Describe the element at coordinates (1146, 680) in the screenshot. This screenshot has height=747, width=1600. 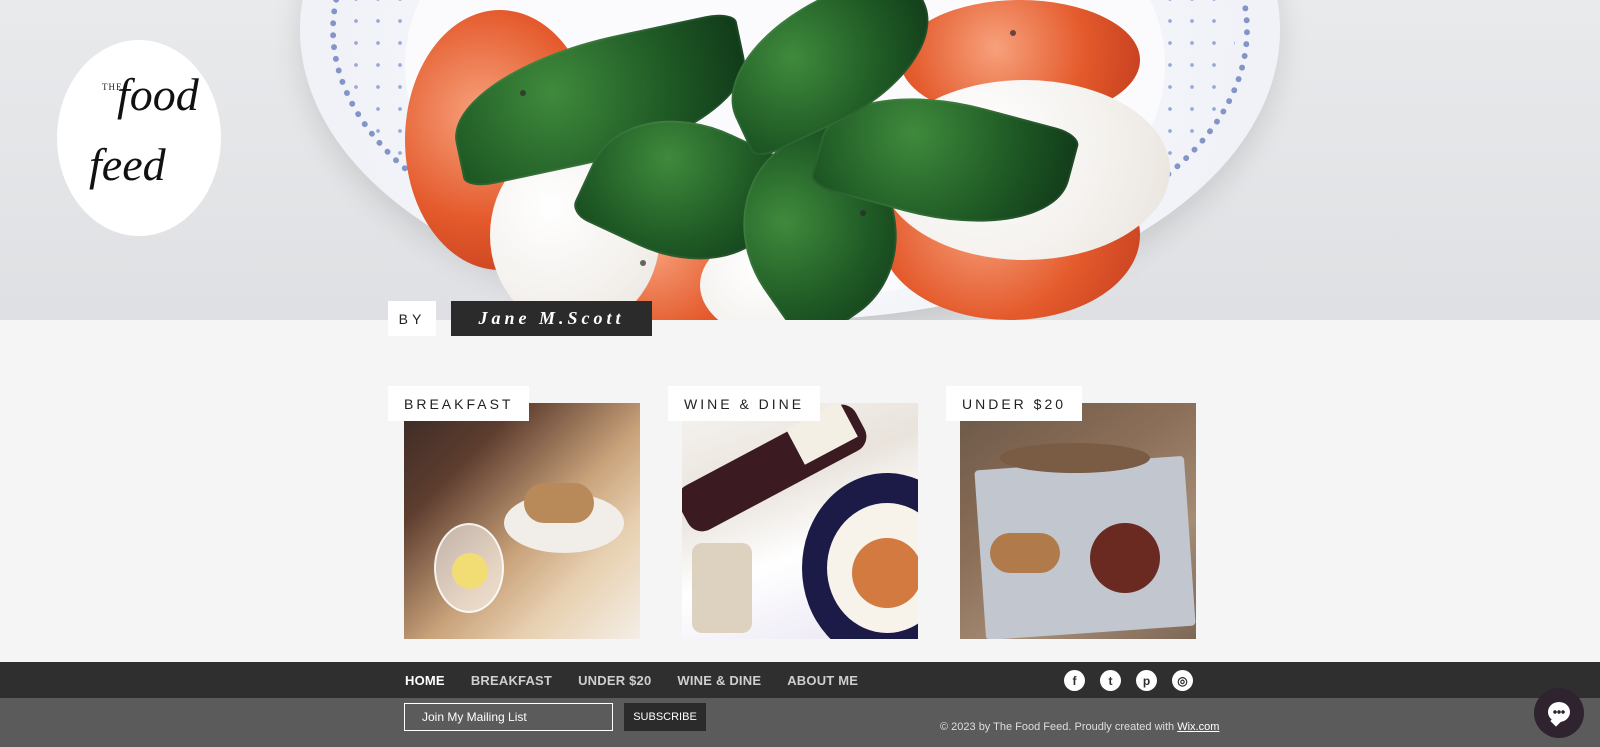
I see `pinterest-icon: p` at that location.